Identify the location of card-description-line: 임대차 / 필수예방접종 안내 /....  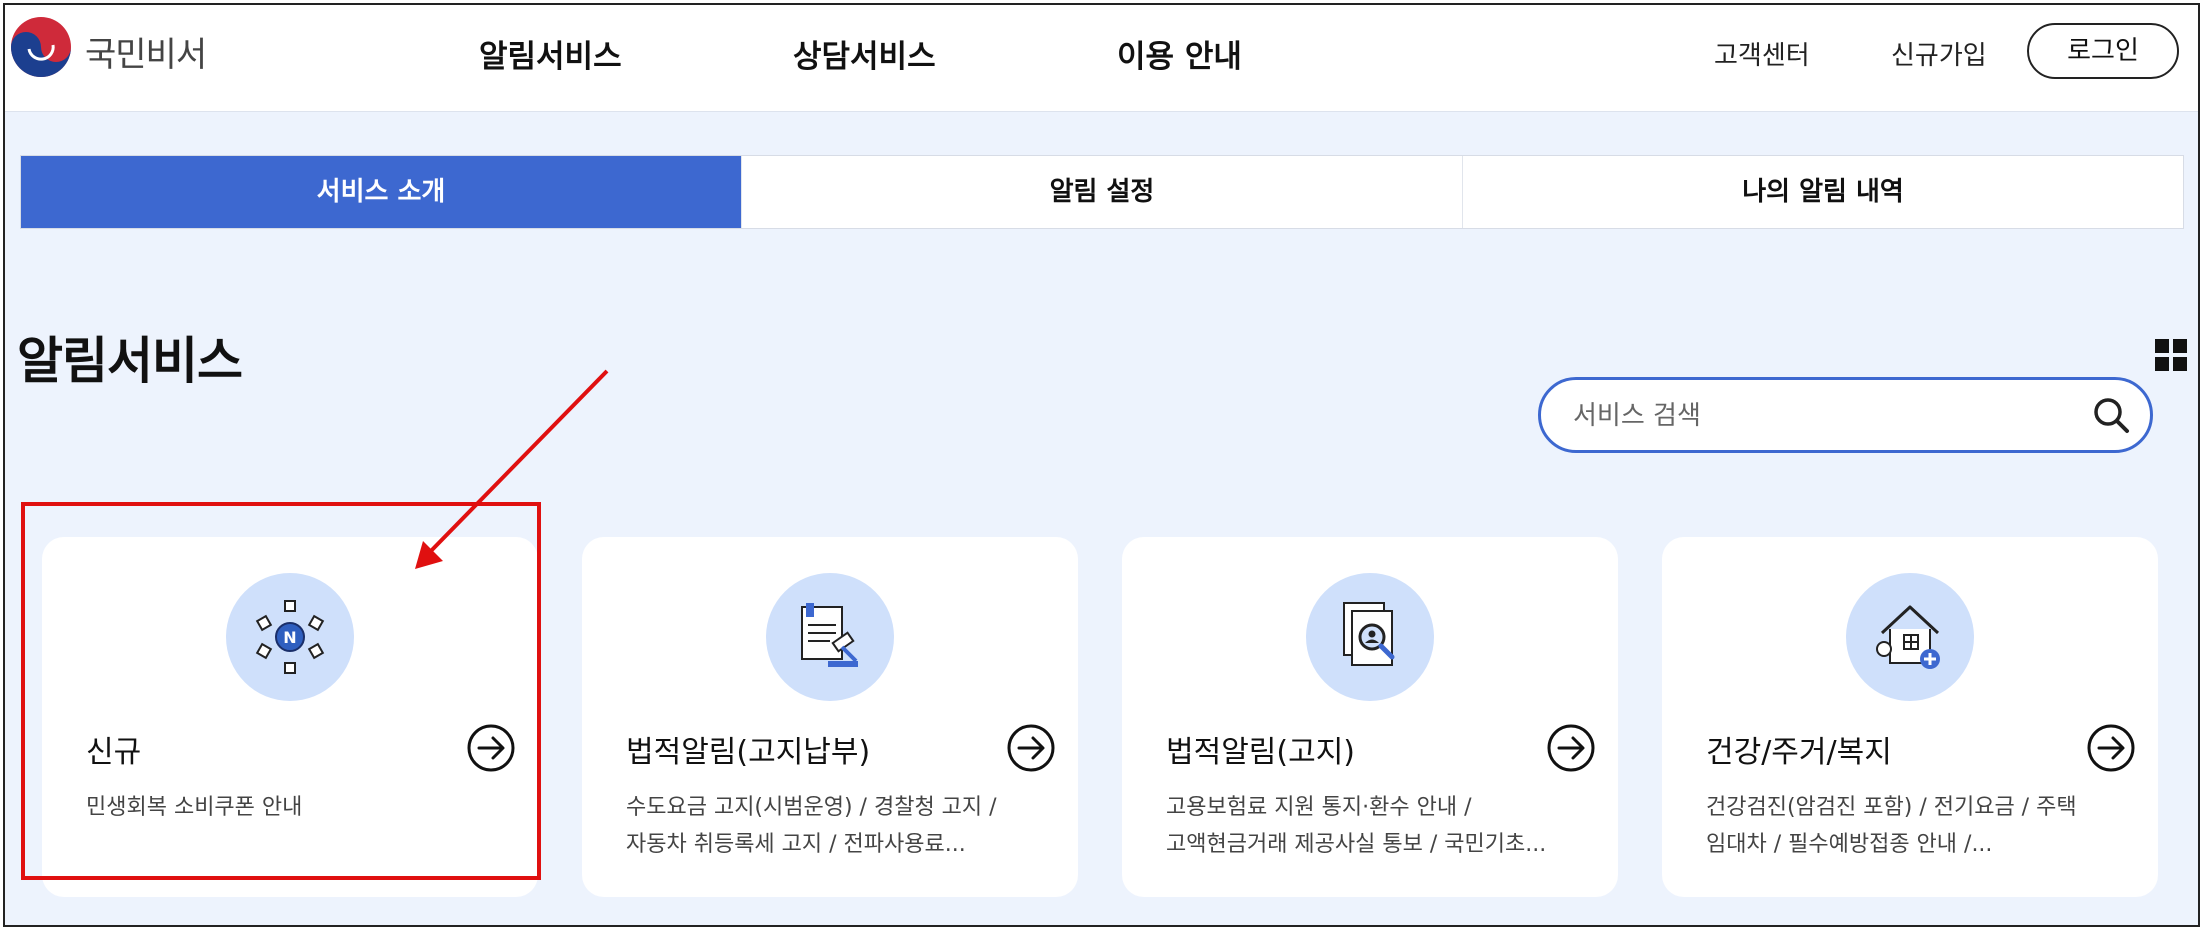
(1849, 844).